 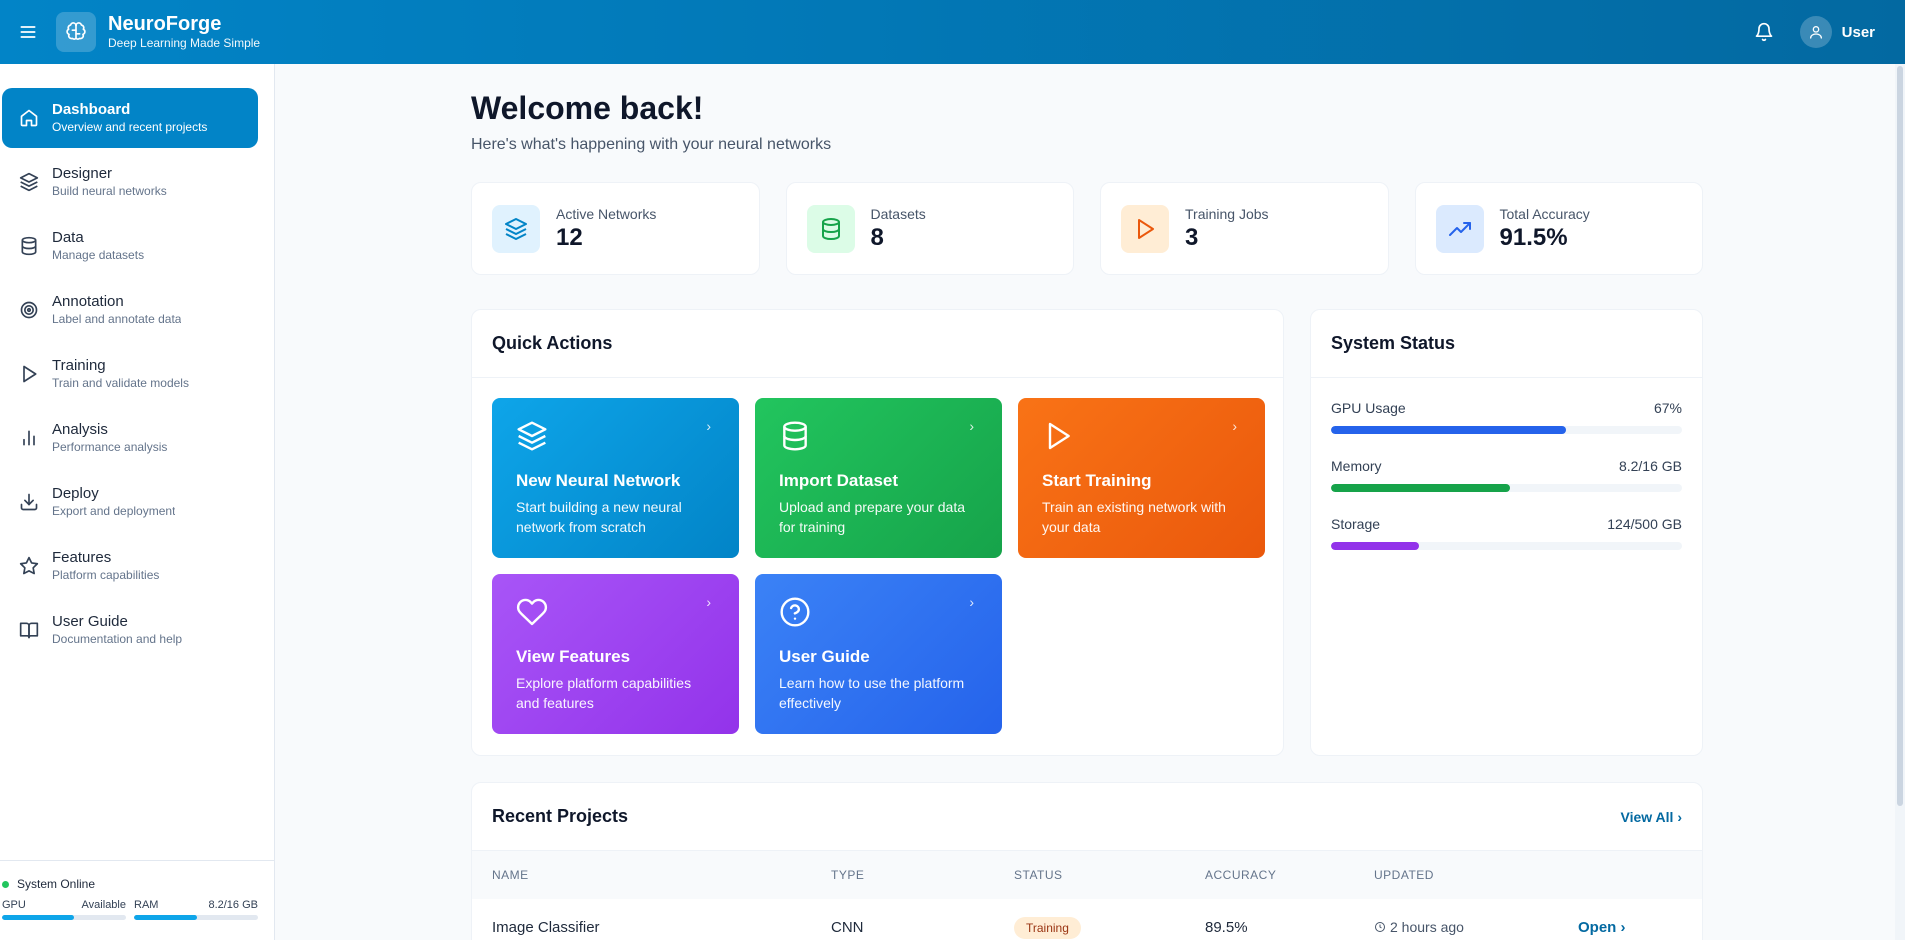 I want to click on stat-label: Total Accuracy, so click(x=1544, y=213).